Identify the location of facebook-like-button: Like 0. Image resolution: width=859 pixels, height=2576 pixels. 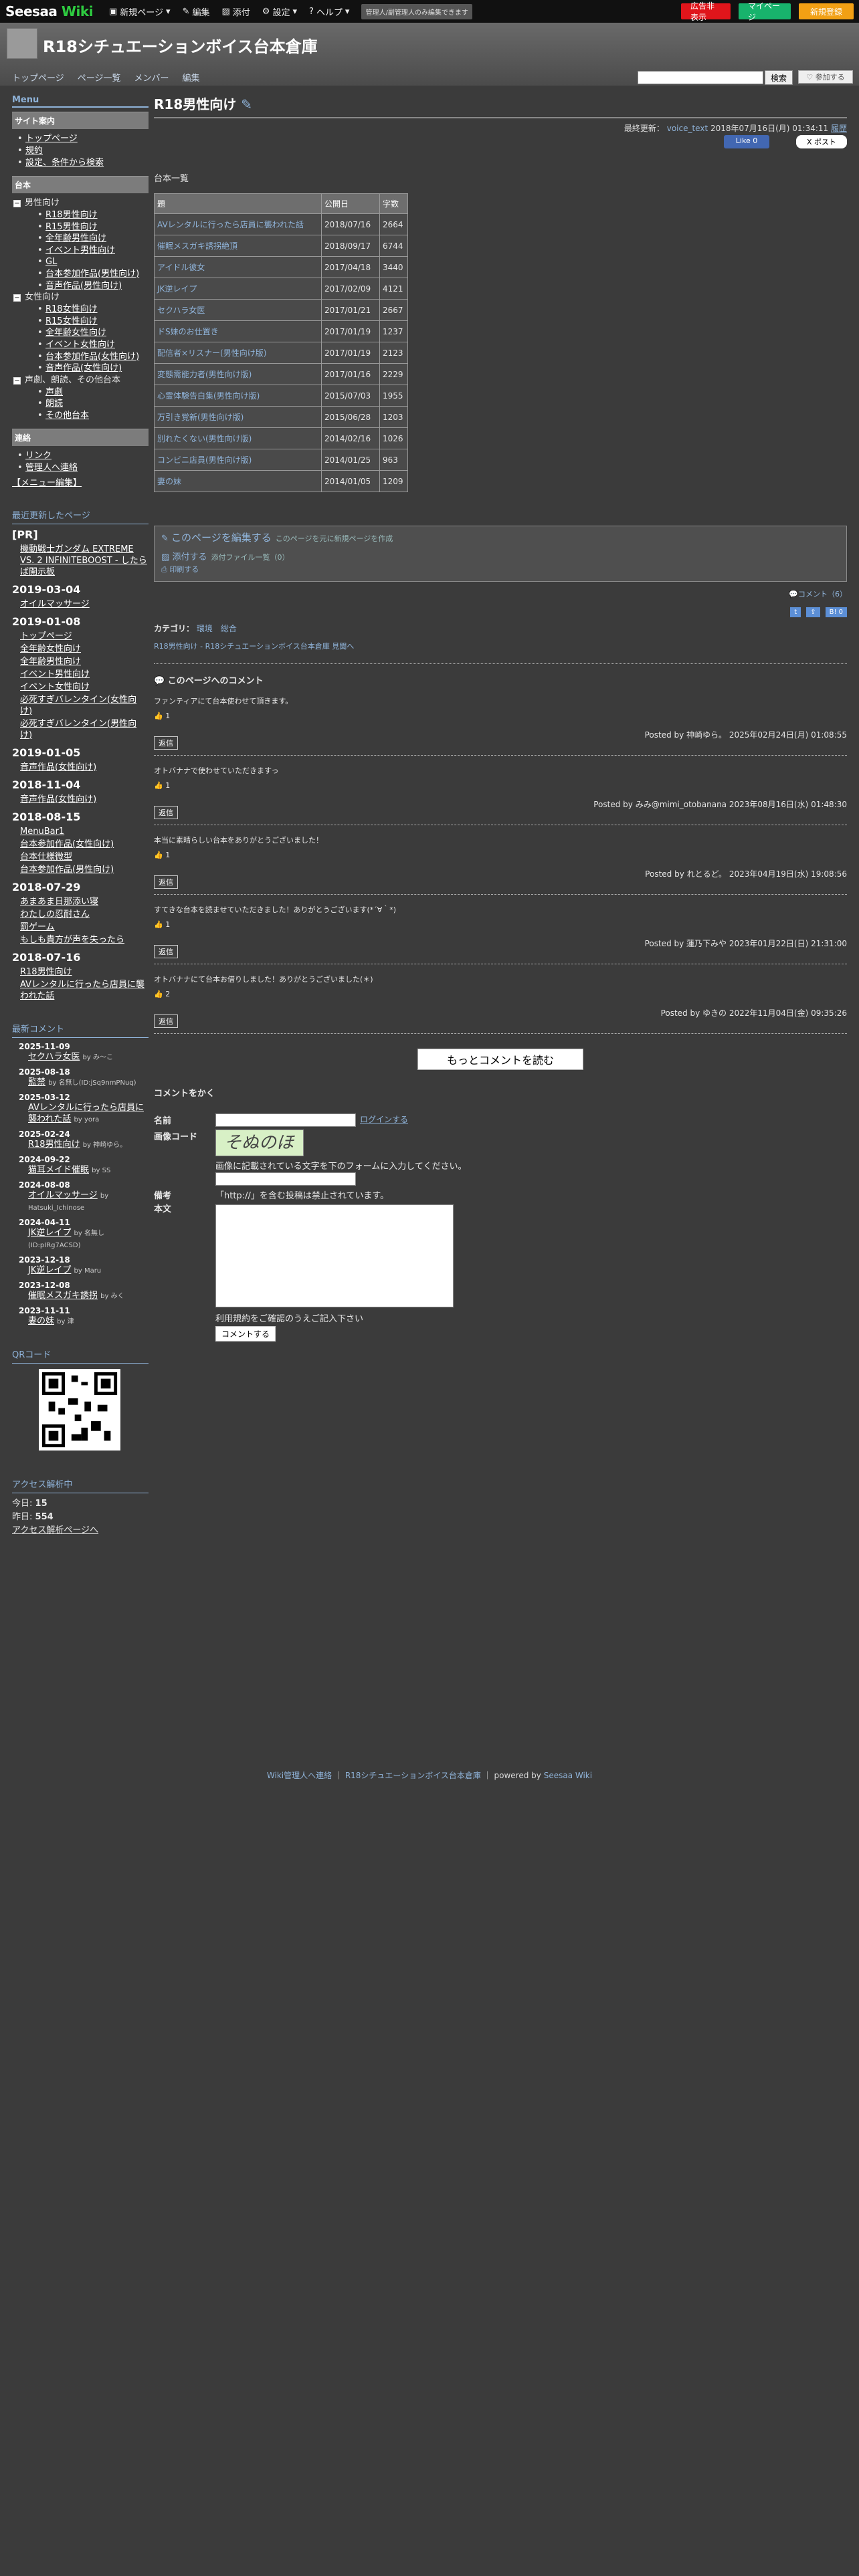
(747, 141).